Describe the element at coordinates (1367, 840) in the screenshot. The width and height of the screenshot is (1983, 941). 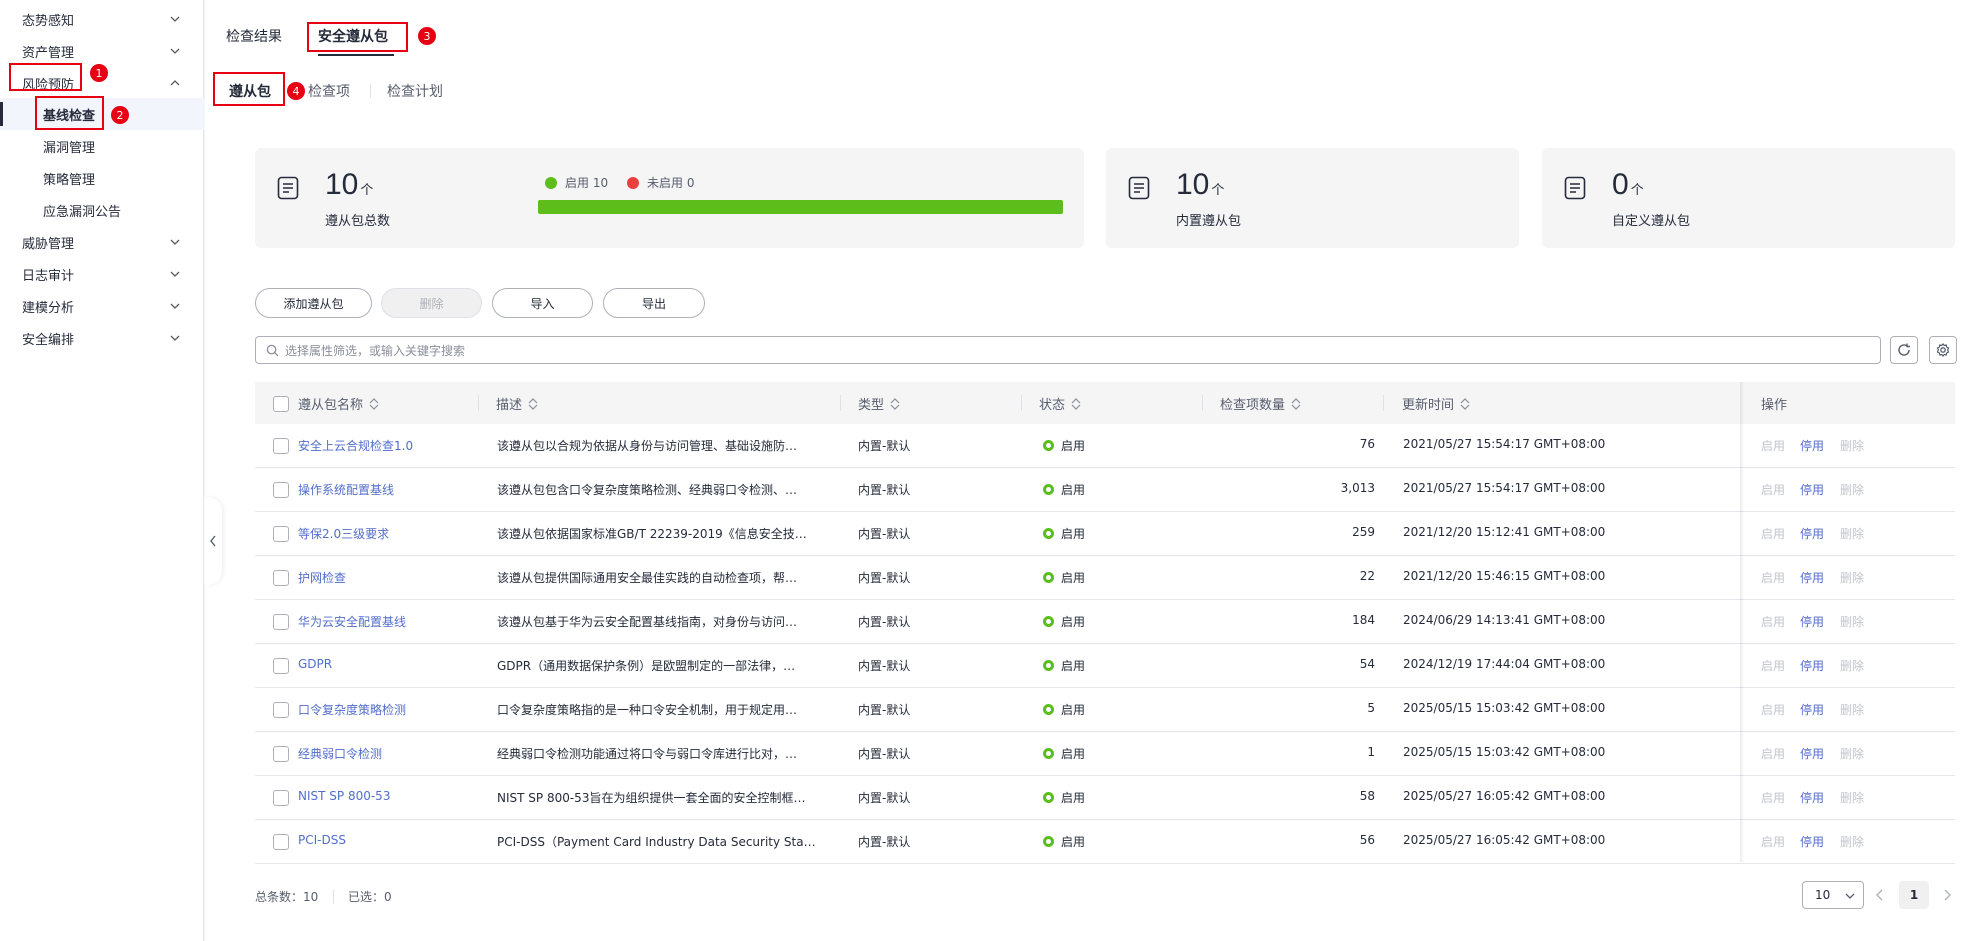
I see `check-item-count: 56` at that location.